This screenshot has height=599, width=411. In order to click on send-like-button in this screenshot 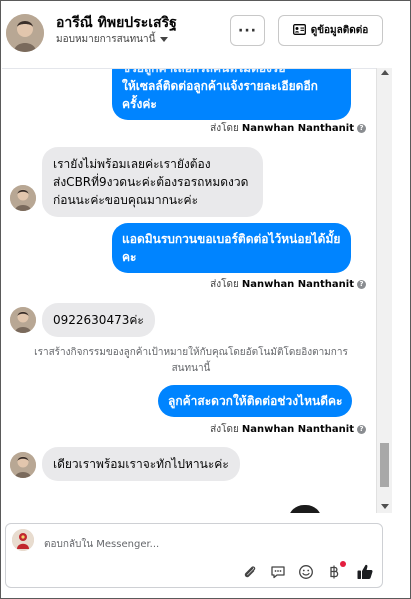, I will do `click(365, 572)`.